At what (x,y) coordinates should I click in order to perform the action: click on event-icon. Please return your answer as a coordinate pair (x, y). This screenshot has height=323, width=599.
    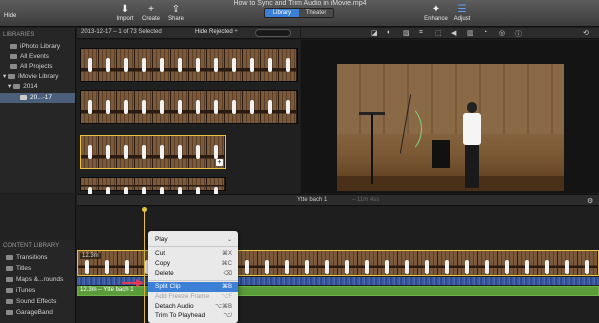
    Looking at the image, I should click on (23, 97).